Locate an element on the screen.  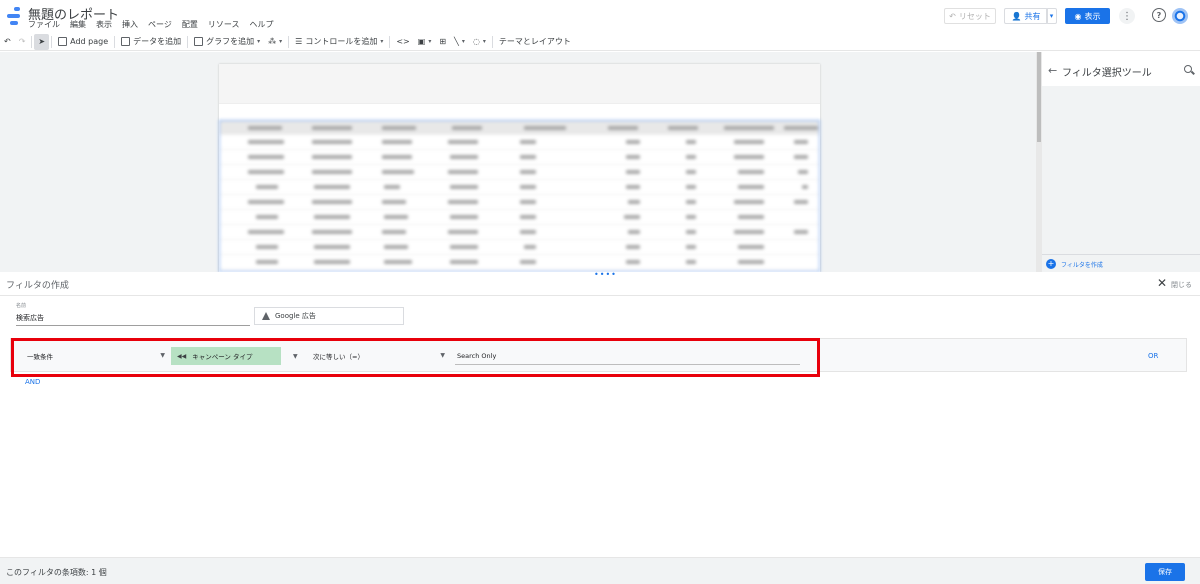
share-dropdown-button: ▾ is located at coordinates (1051, 16).